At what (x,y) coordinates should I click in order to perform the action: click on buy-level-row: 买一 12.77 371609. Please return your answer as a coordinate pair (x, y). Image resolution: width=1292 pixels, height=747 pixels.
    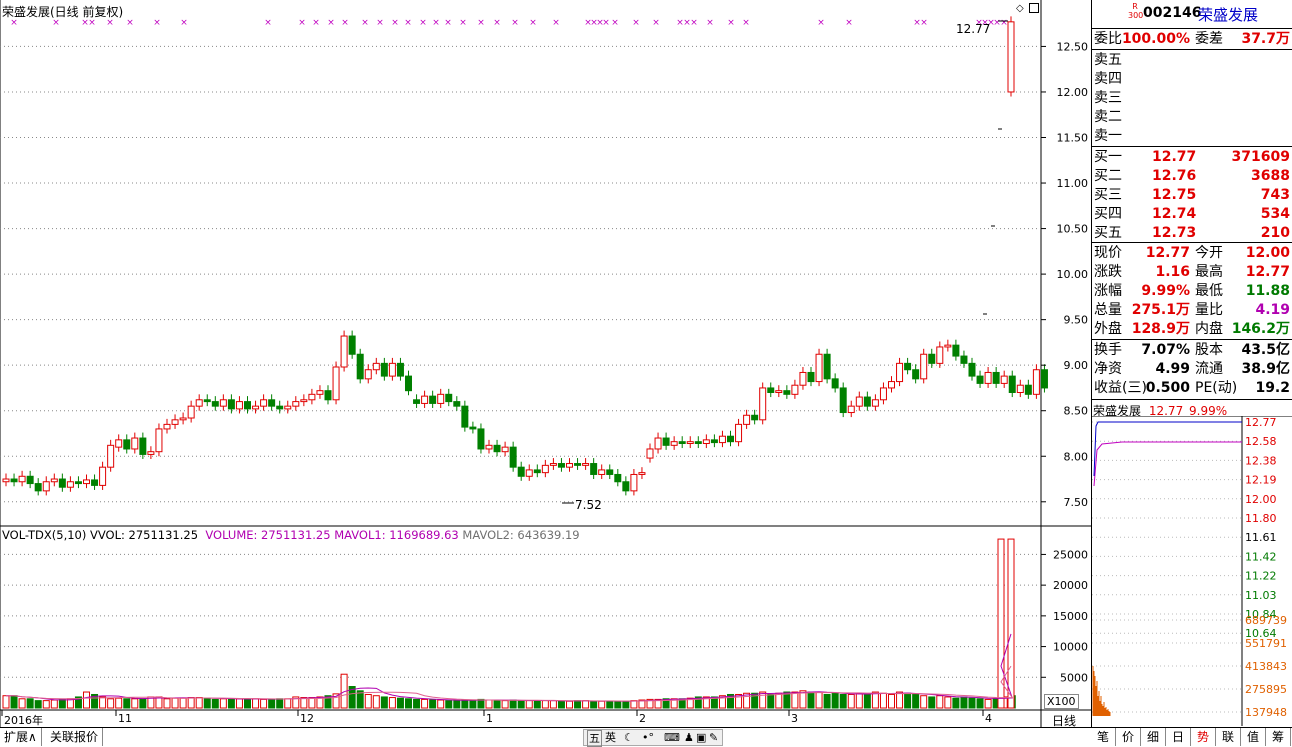
    Looking at the image, I should click on (1192, 157).